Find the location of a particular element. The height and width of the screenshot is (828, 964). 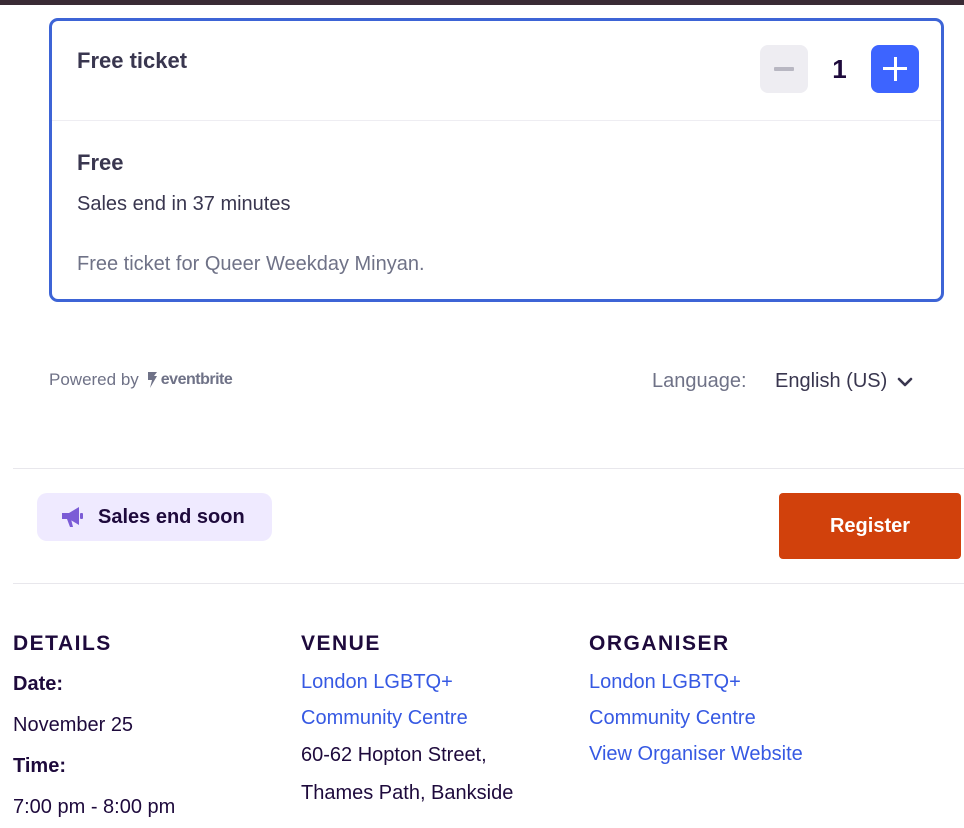

ticket-name: Free ticket is located at coordinates (132, 60).